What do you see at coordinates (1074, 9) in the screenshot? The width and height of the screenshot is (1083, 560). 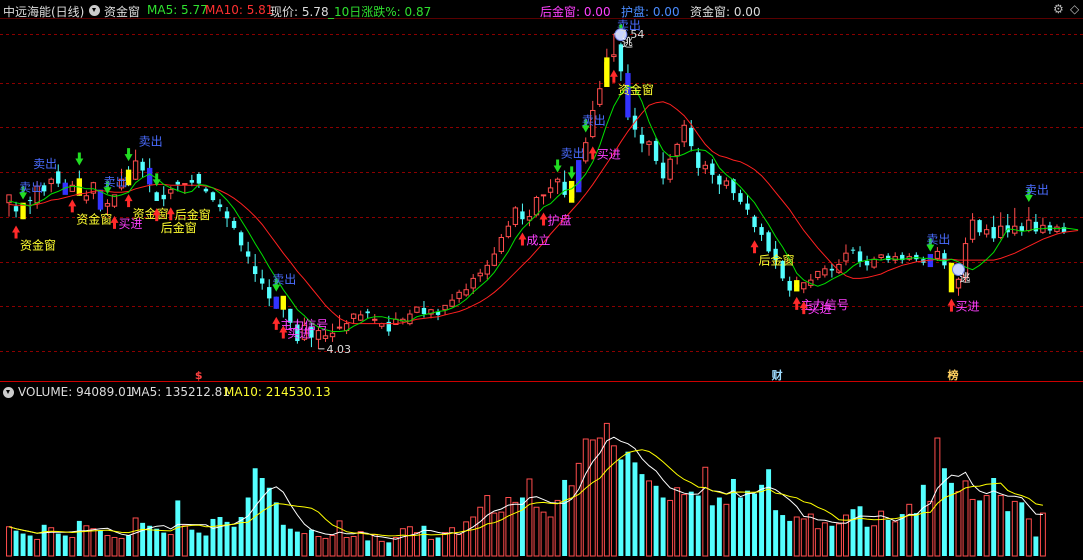 I see `diamond-icon: ◇` at bounding box center [1074, 9].